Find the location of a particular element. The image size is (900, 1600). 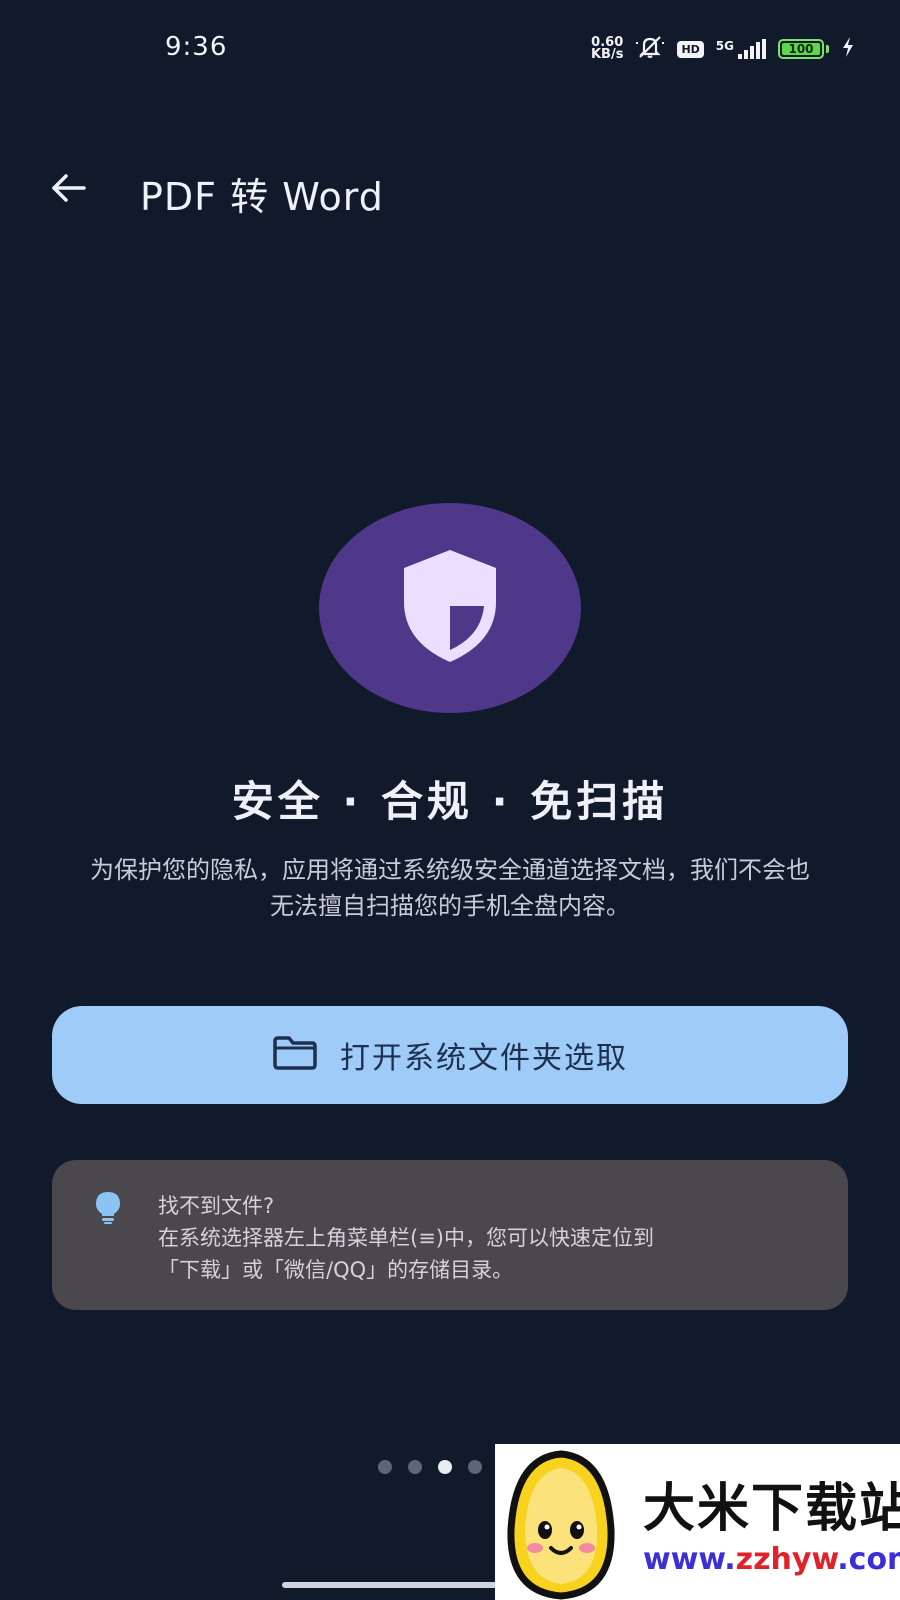

tip-line-2: 「下载」或「微信/QQ」的存储目录。 is located at coordinates (336, 1270).